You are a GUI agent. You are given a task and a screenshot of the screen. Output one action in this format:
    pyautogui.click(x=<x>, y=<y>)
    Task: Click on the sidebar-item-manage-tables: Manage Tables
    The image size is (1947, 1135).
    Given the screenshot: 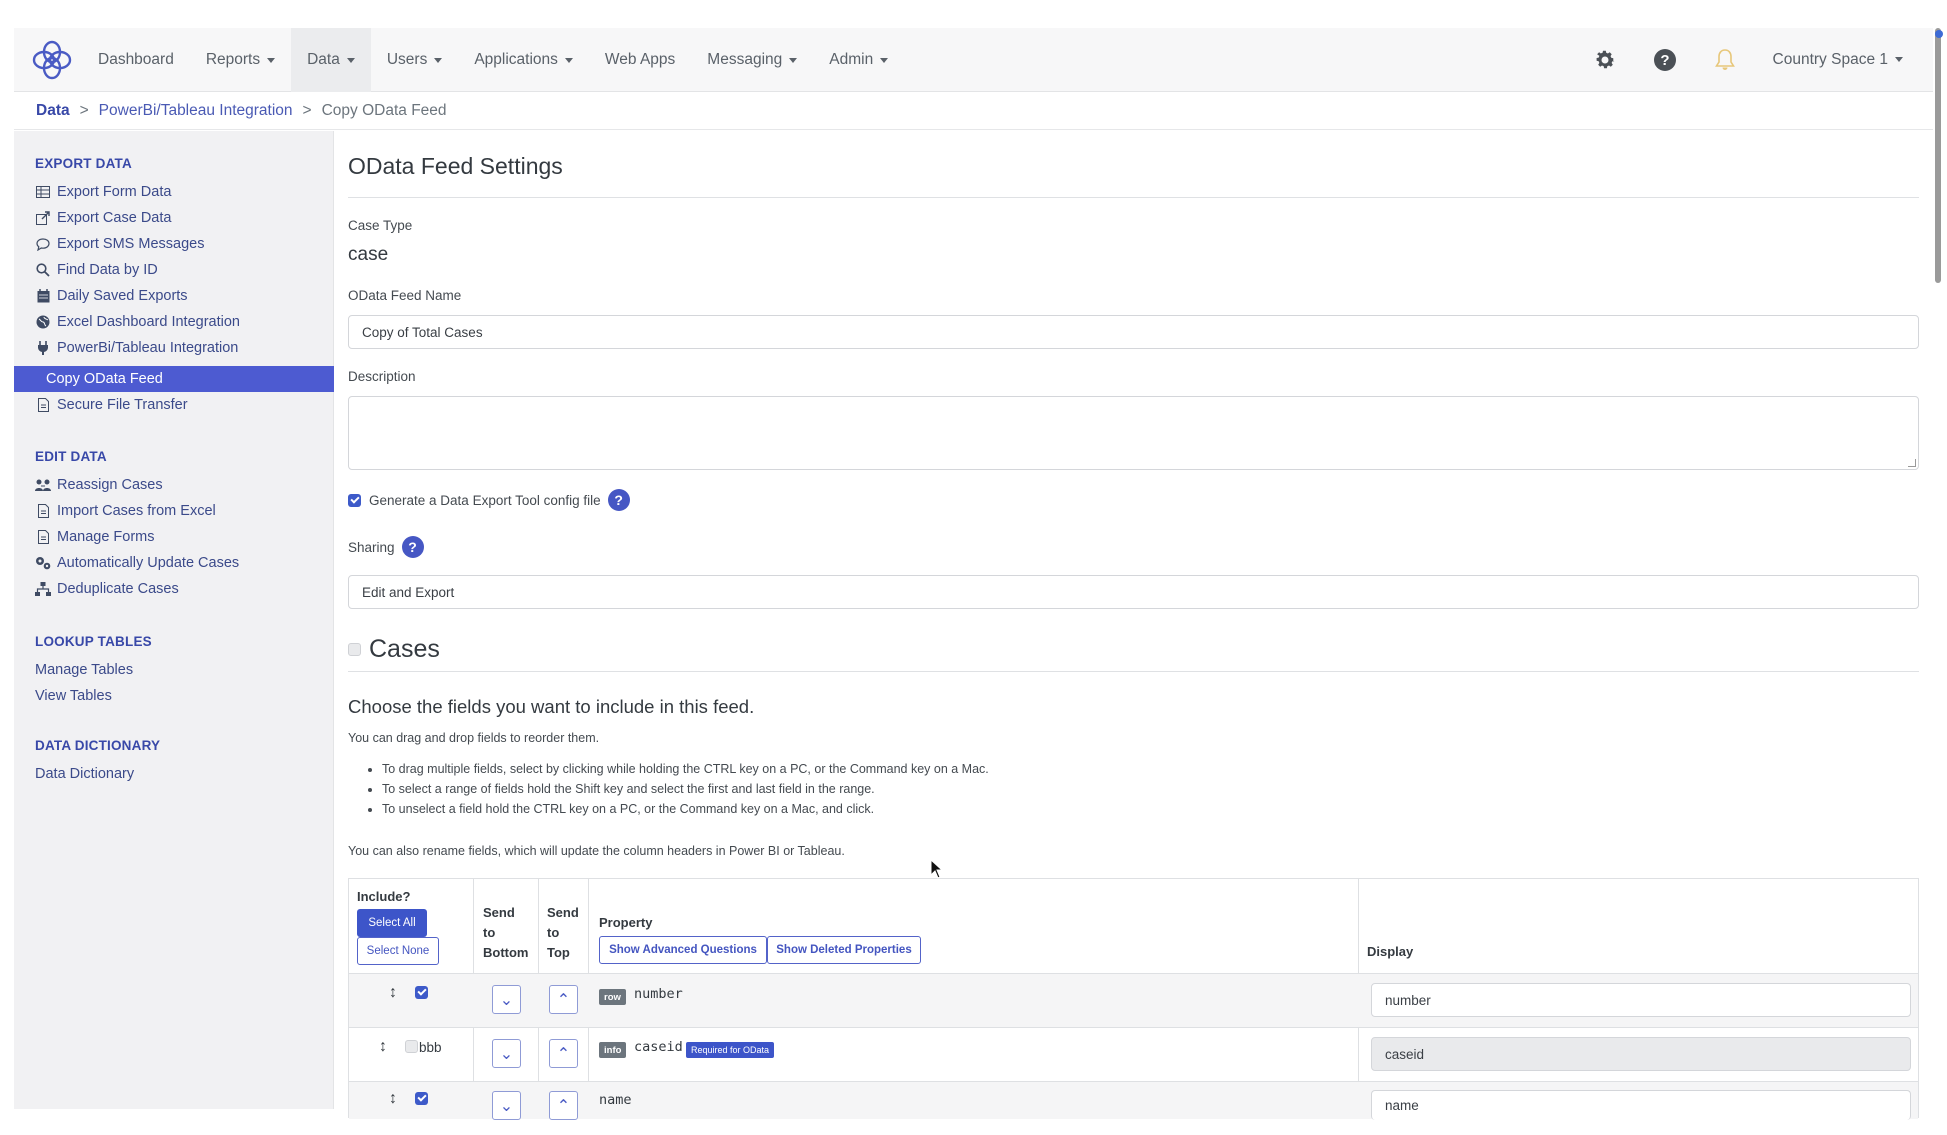 What is the action you would take?
    pyautogui.click(x=174, y=670)
    